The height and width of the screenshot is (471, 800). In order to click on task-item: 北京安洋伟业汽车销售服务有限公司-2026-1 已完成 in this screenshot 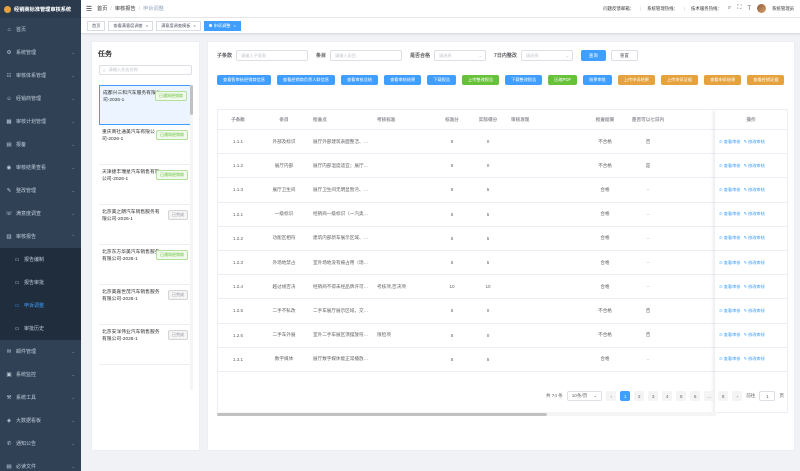, I will do `click(145, 345)`.